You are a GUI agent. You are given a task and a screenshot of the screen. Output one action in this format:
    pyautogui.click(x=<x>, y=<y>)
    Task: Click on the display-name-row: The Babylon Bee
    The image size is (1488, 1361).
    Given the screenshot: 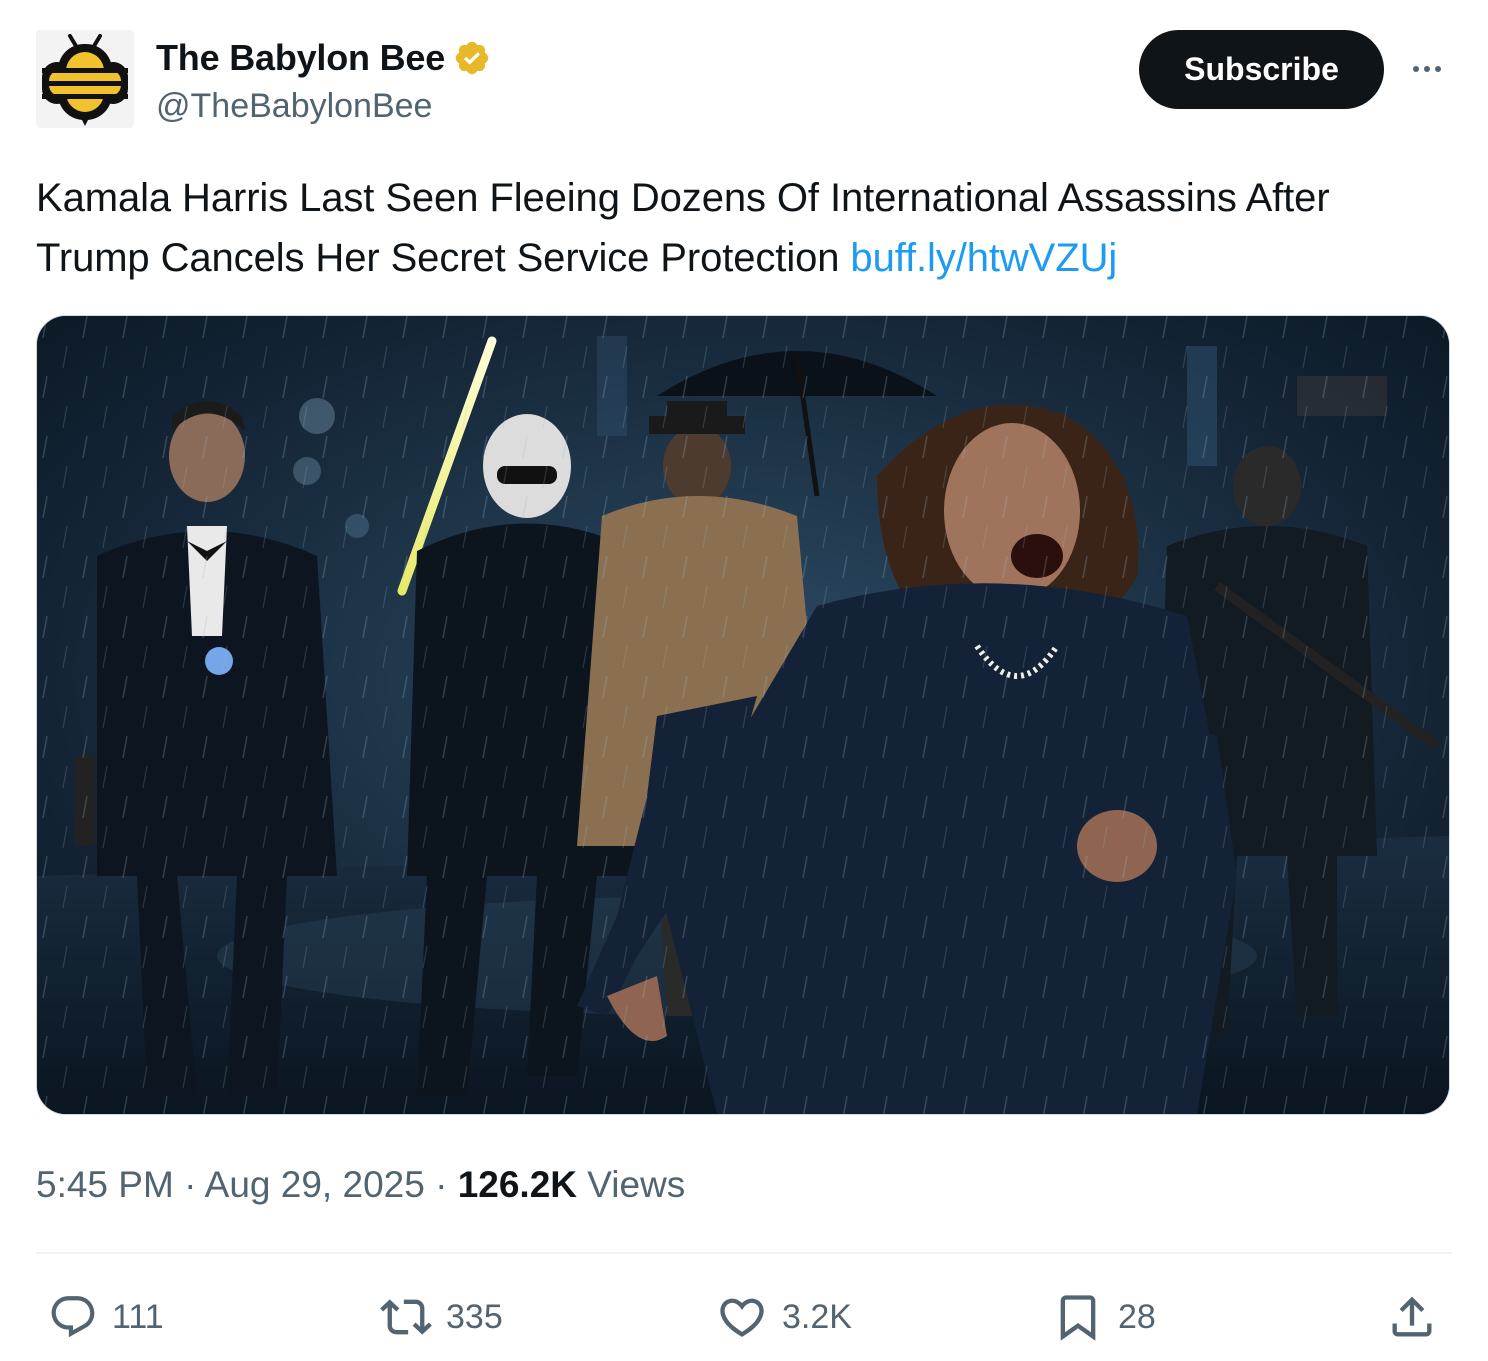 What is the action you would take?
    pyautogui.click(x=323, y=58)
    